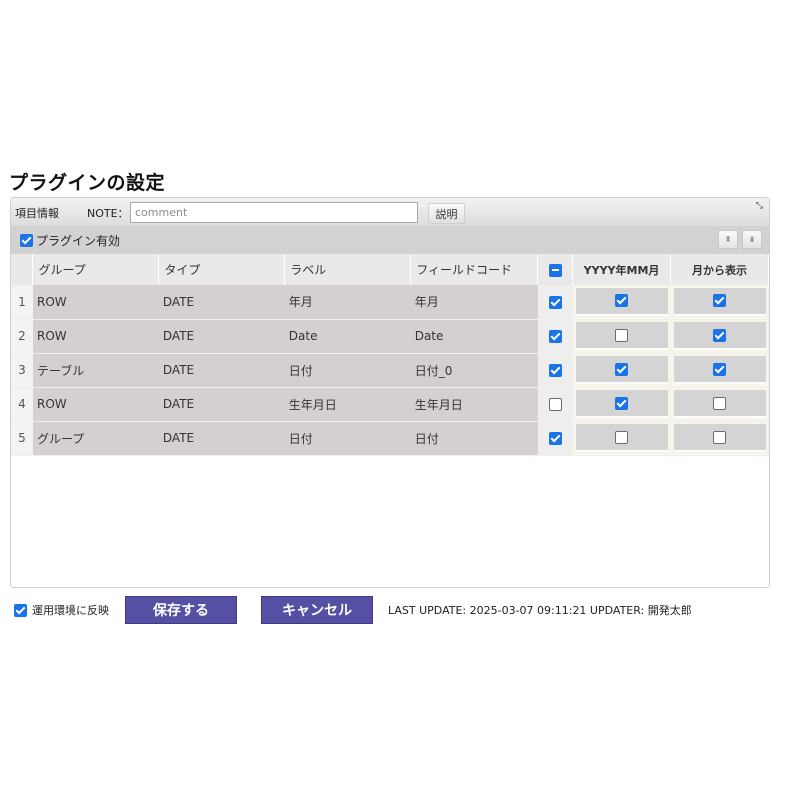 This screenshot has height=800, width=800. I want to click on header-group: グループ, so click(96, 269).